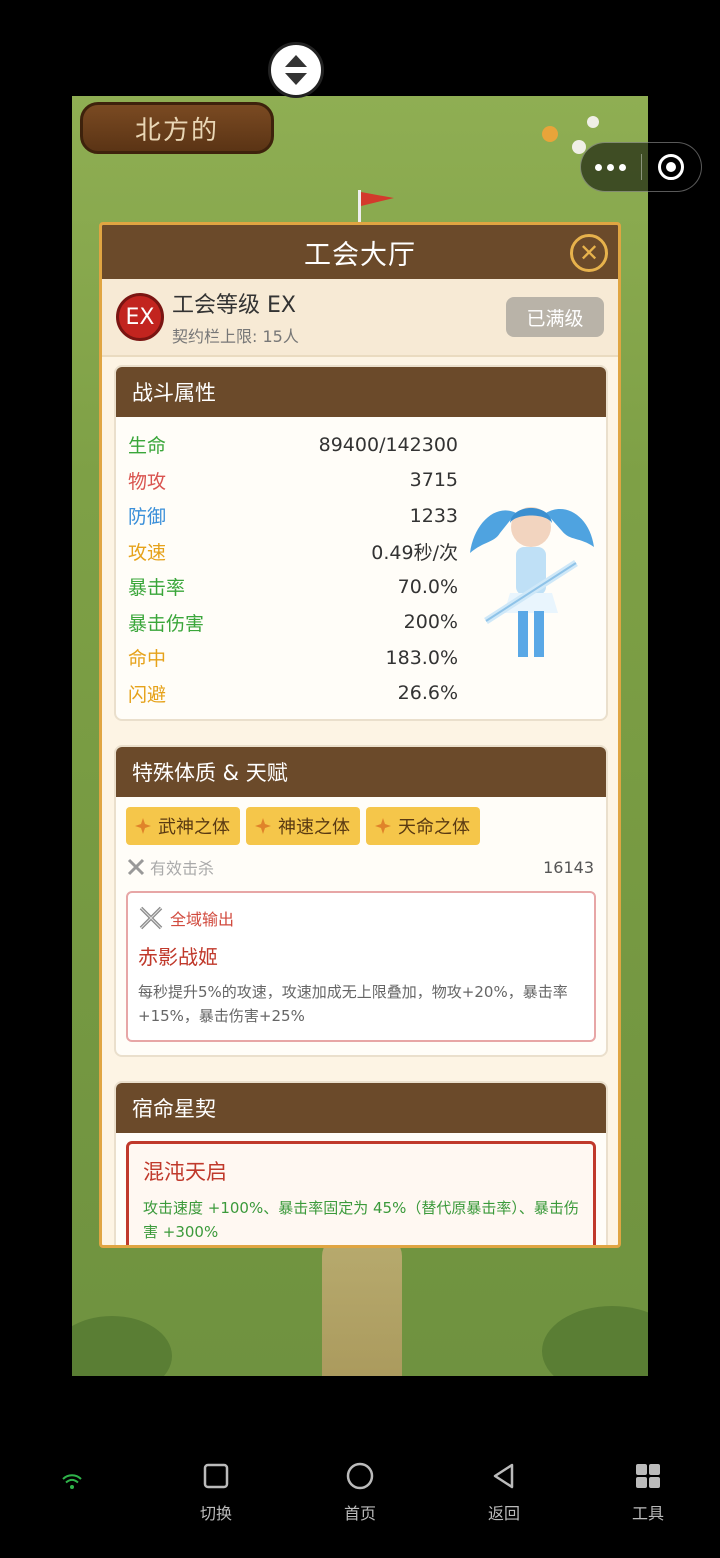 The image size is (720, 1558). Describe the element at coordinates (147, 446) in the screenshot. I see `stat-name: 生命` at that location.